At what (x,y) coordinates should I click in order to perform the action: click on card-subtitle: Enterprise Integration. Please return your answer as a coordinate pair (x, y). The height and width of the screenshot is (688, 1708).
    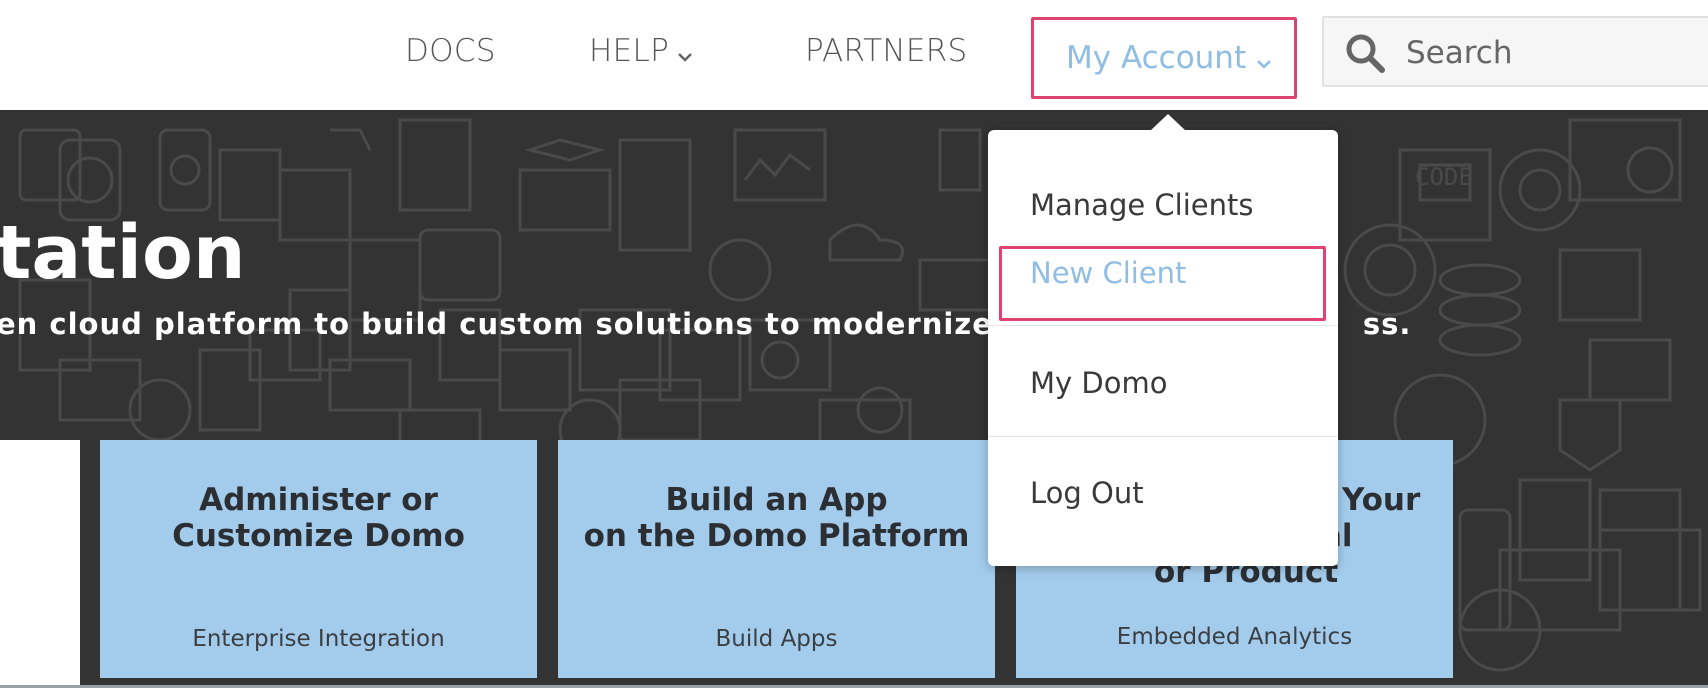
    Looking at the image, I should click on (318, 639).